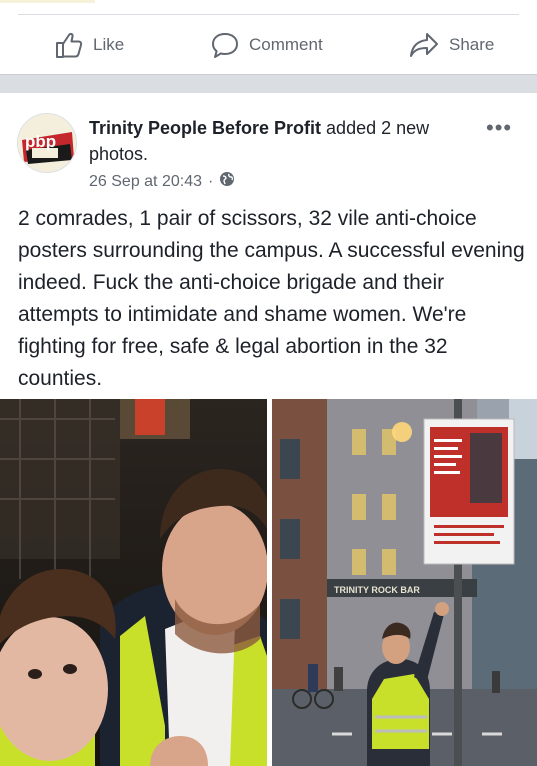 The image size is (537, 766). I want to click on avatar-logo-text: pbp, so click(40, 141).